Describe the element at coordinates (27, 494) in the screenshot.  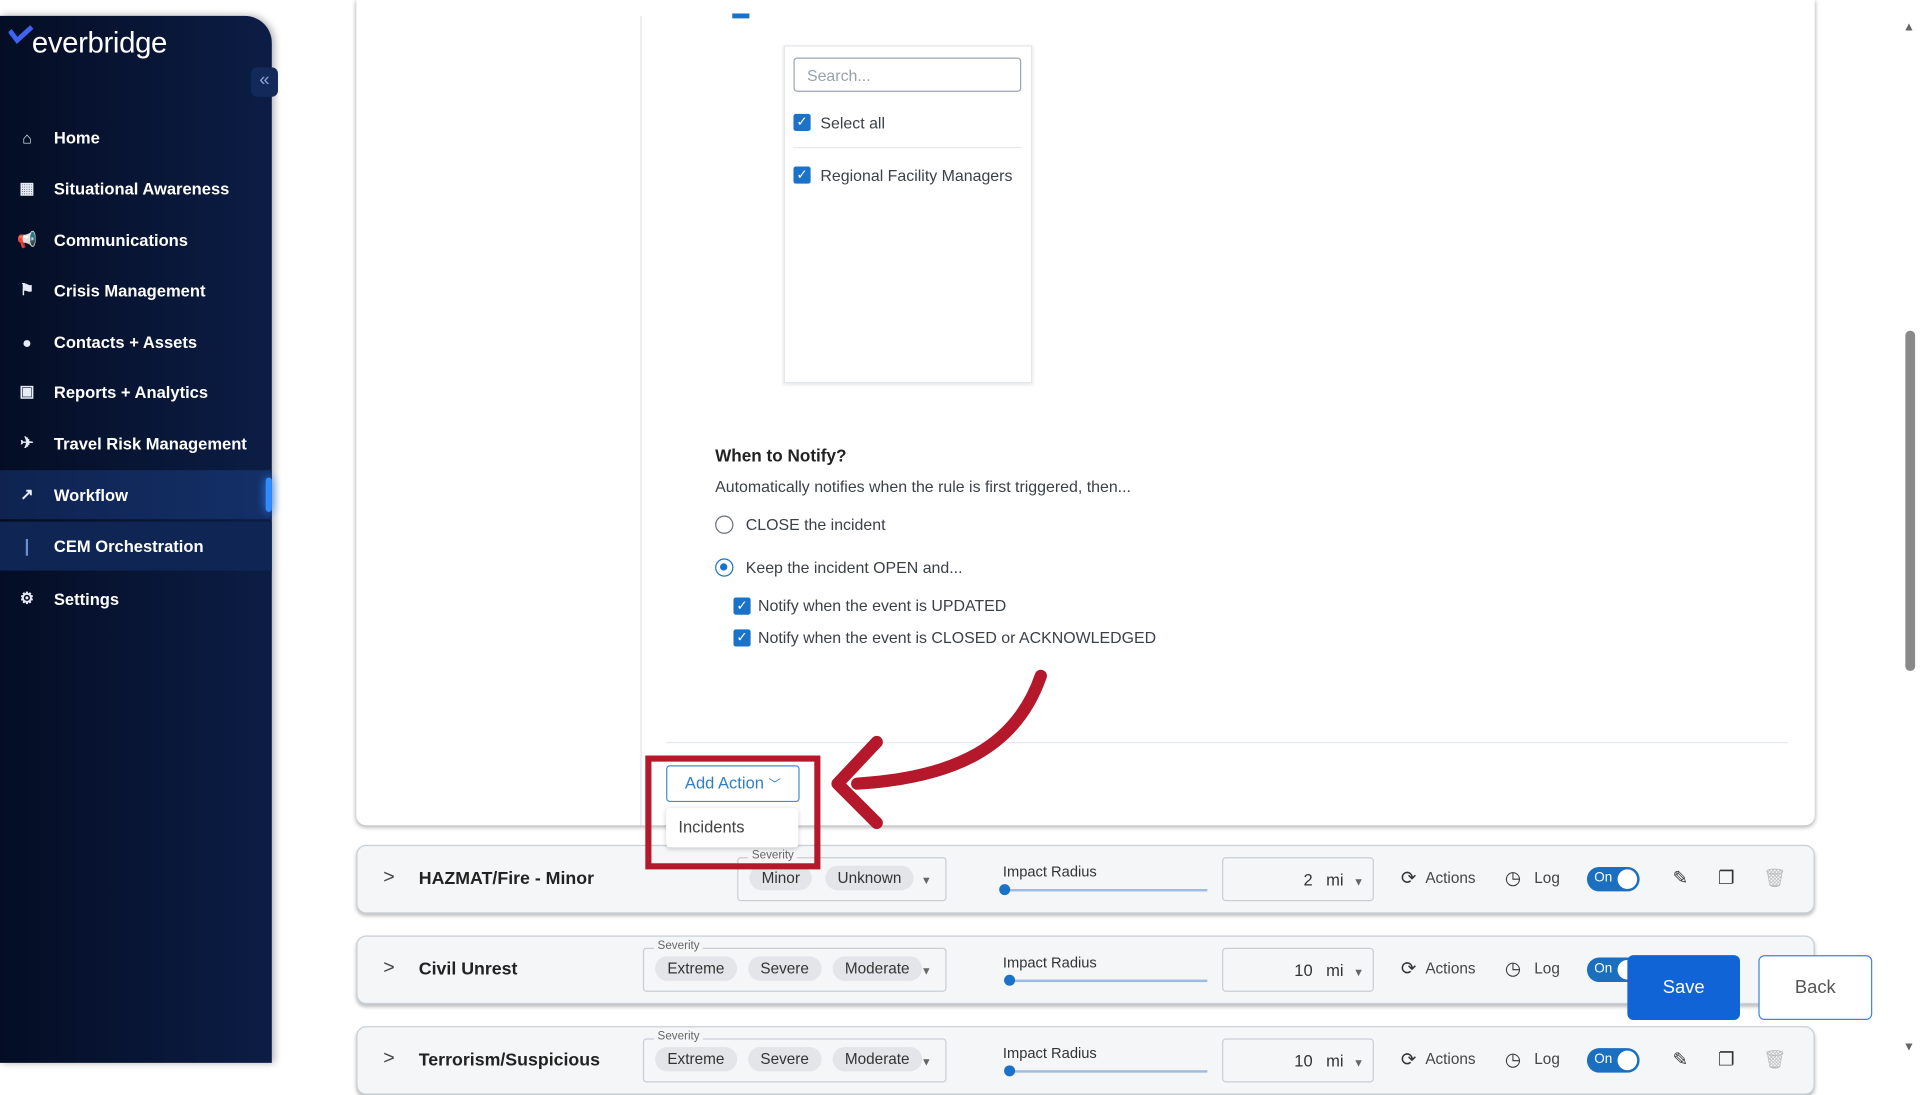
I see `chart-line-icon: ↗` at that location.